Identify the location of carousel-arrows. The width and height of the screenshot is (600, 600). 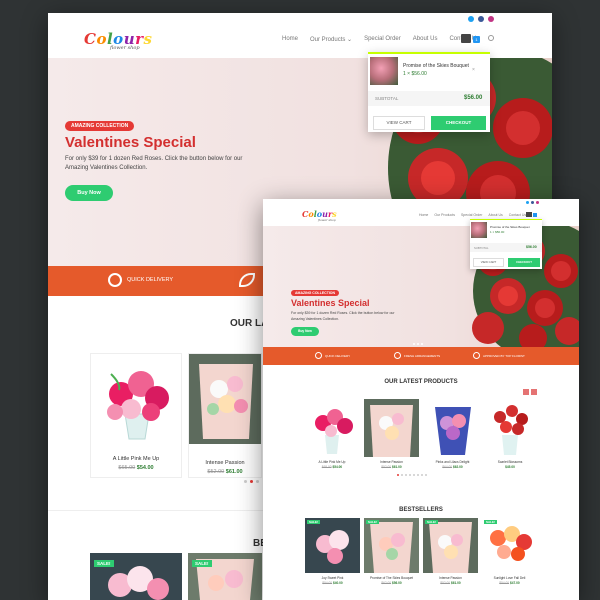
(530, 392).